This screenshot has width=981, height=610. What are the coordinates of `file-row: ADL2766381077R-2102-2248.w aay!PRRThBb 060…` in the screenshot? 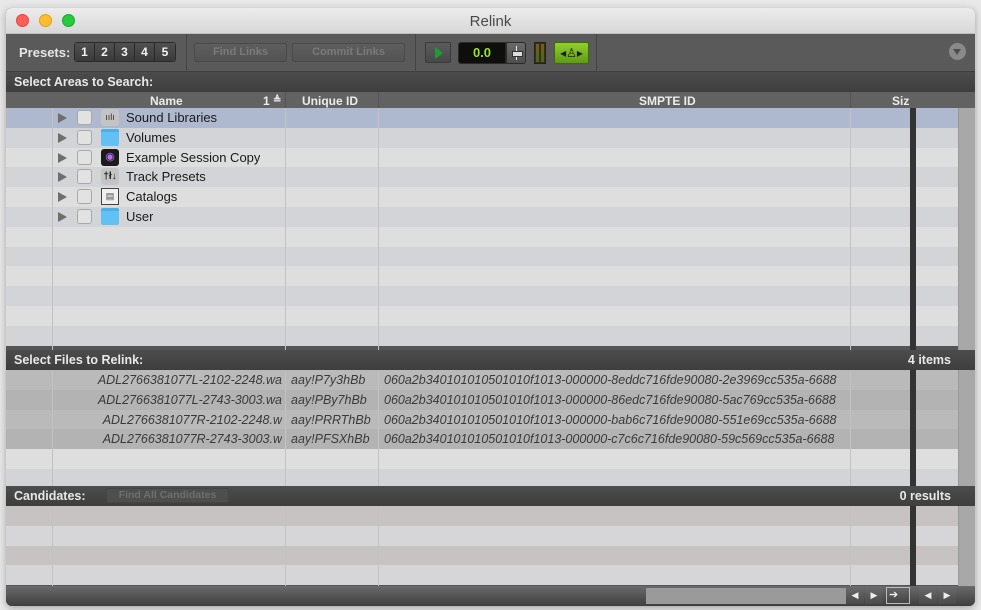 It's located at (490, 419).